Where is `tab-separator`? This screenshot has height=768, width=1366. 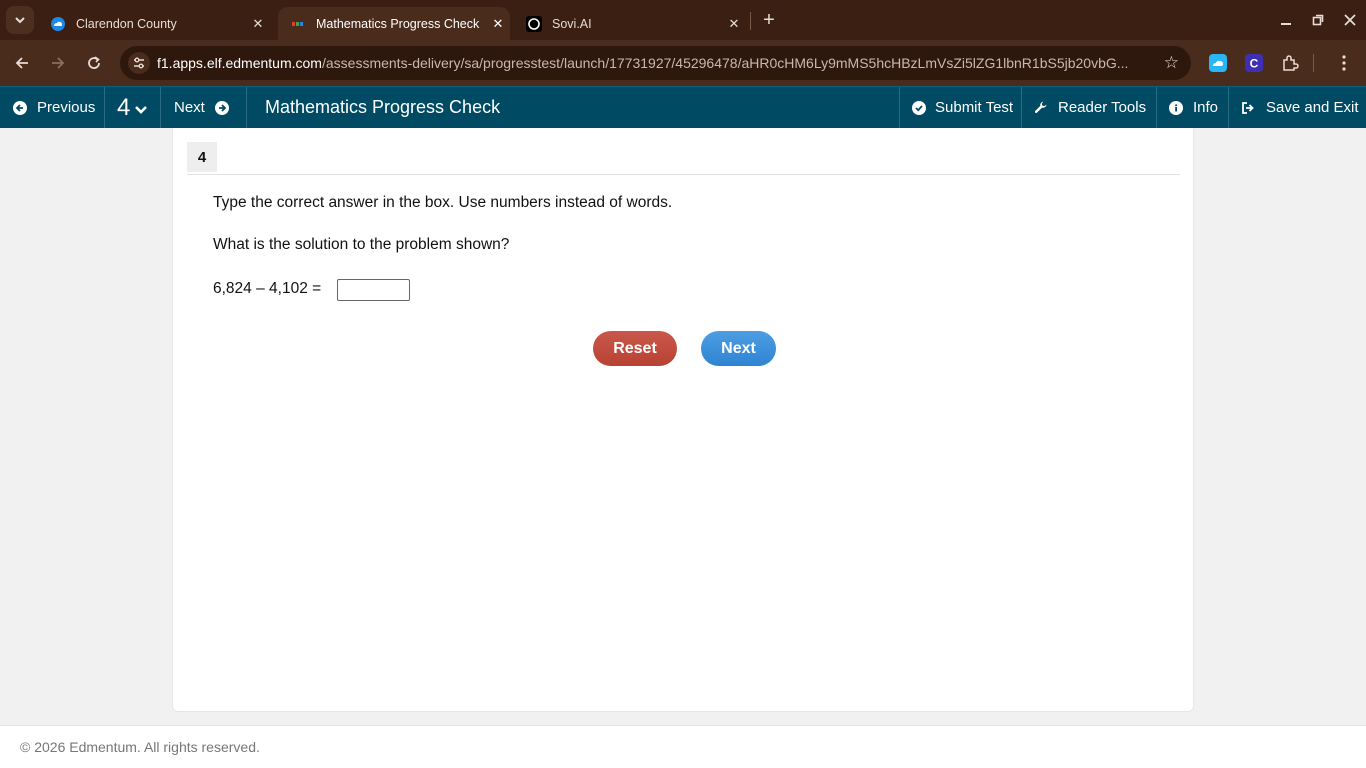 tab-separator is located at coordinates (750, 21).